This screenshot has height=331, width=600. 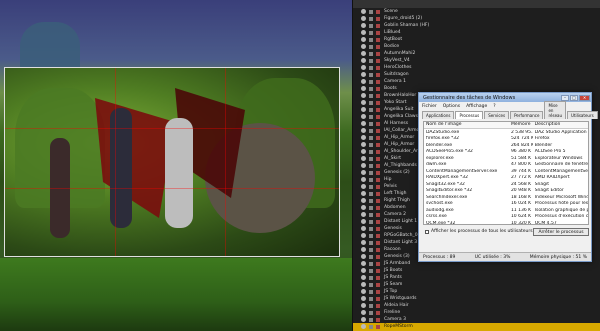 What do you see at coordinates (438, 115) in the screenshot?
I see `tab-applications: Applications` at bounding box center [438, 115].